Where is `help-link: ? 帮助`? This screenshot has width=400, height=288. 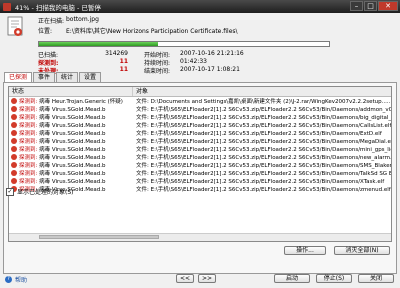
help-link: ? 帮助 is located at coordinates (16, 279).